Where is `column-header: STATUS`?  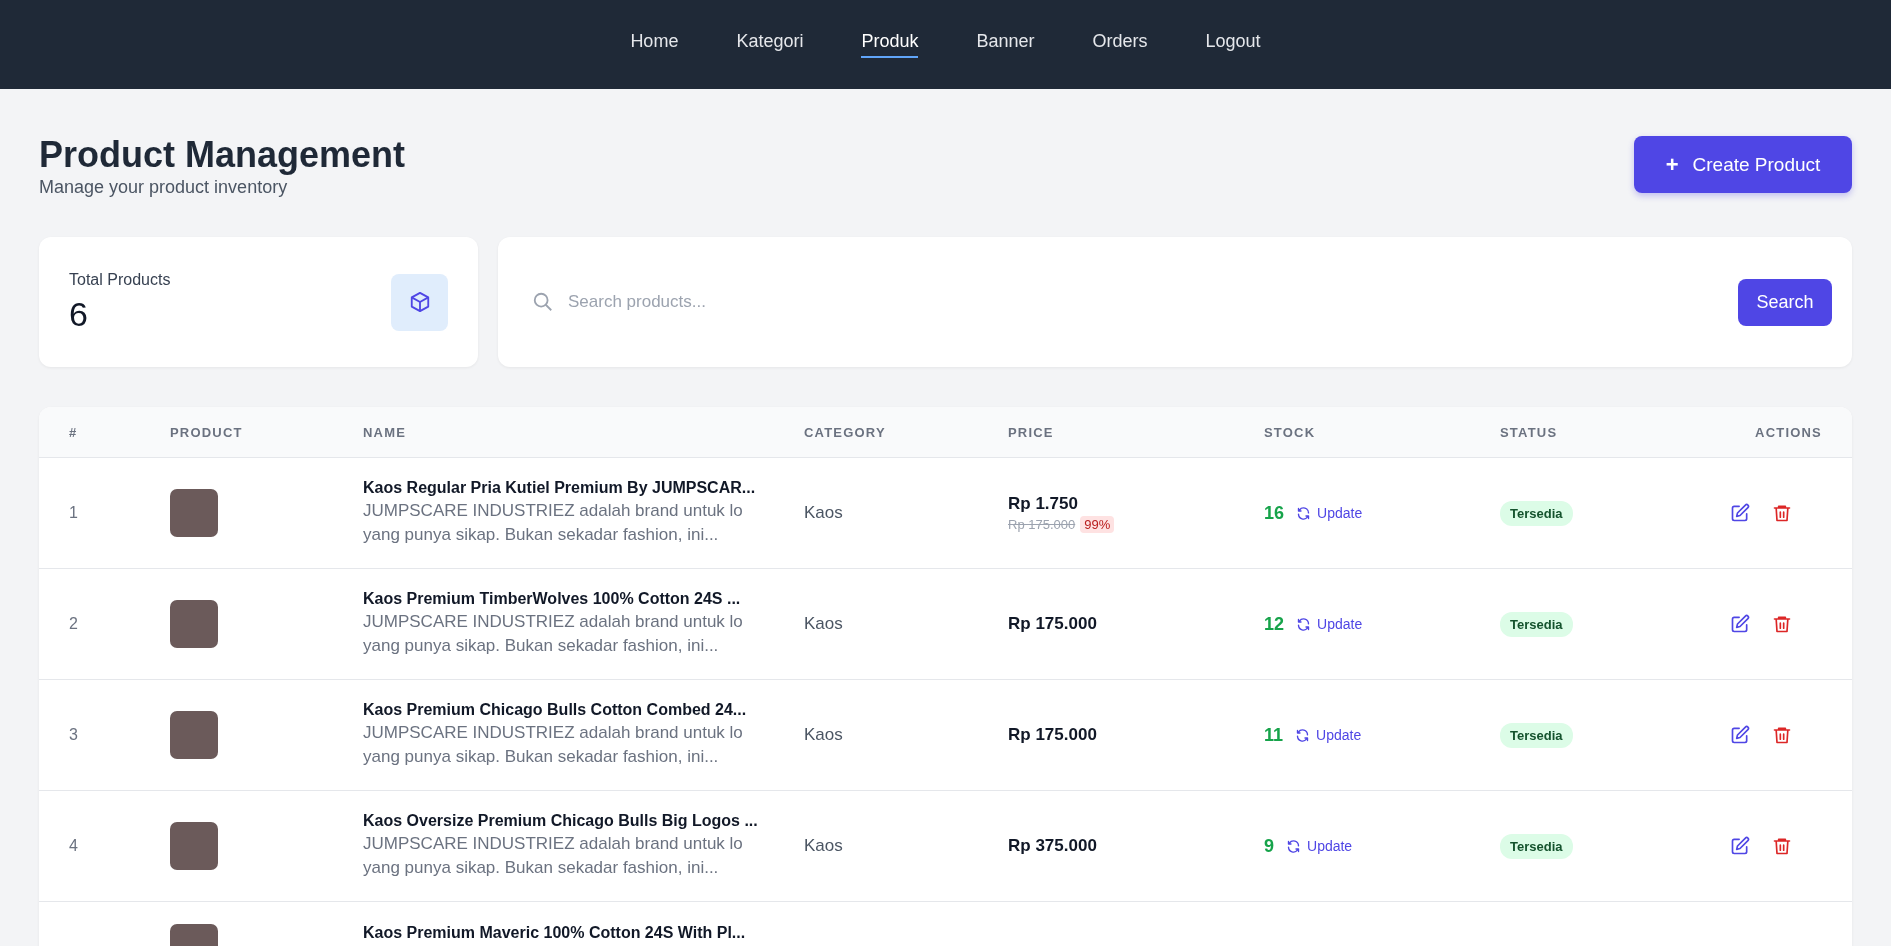
column-header: STATUS is located at coordinates (1529, 432).